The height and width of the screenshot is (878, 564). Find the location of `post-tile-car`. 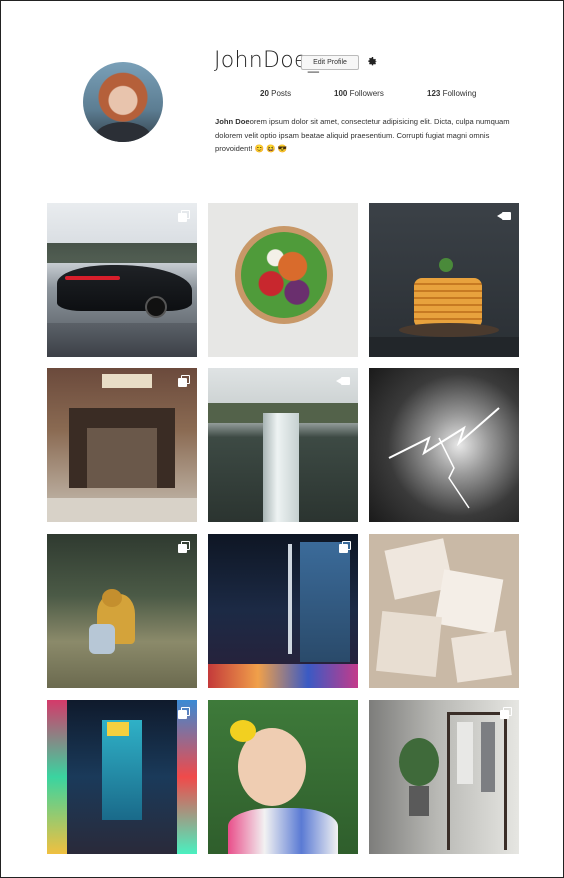

post-tile-car is located at coordinates (122, 280).